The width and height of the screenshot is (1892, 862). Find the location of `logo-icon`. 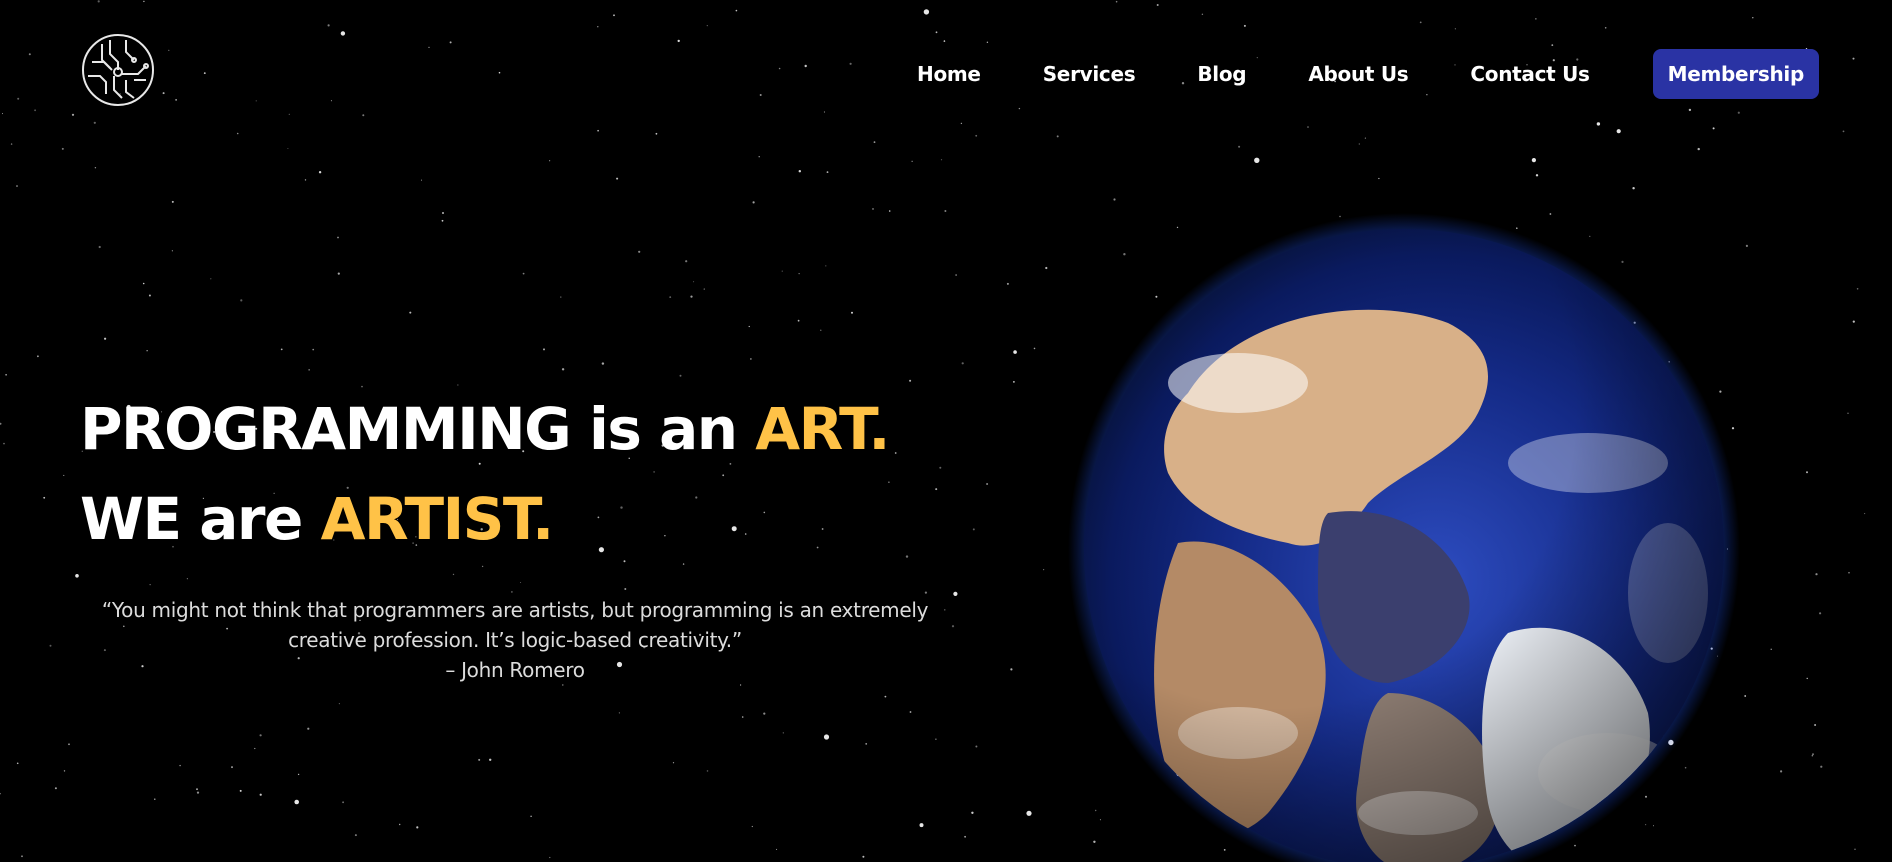

logo-icon is located at coordinates (118, 70).